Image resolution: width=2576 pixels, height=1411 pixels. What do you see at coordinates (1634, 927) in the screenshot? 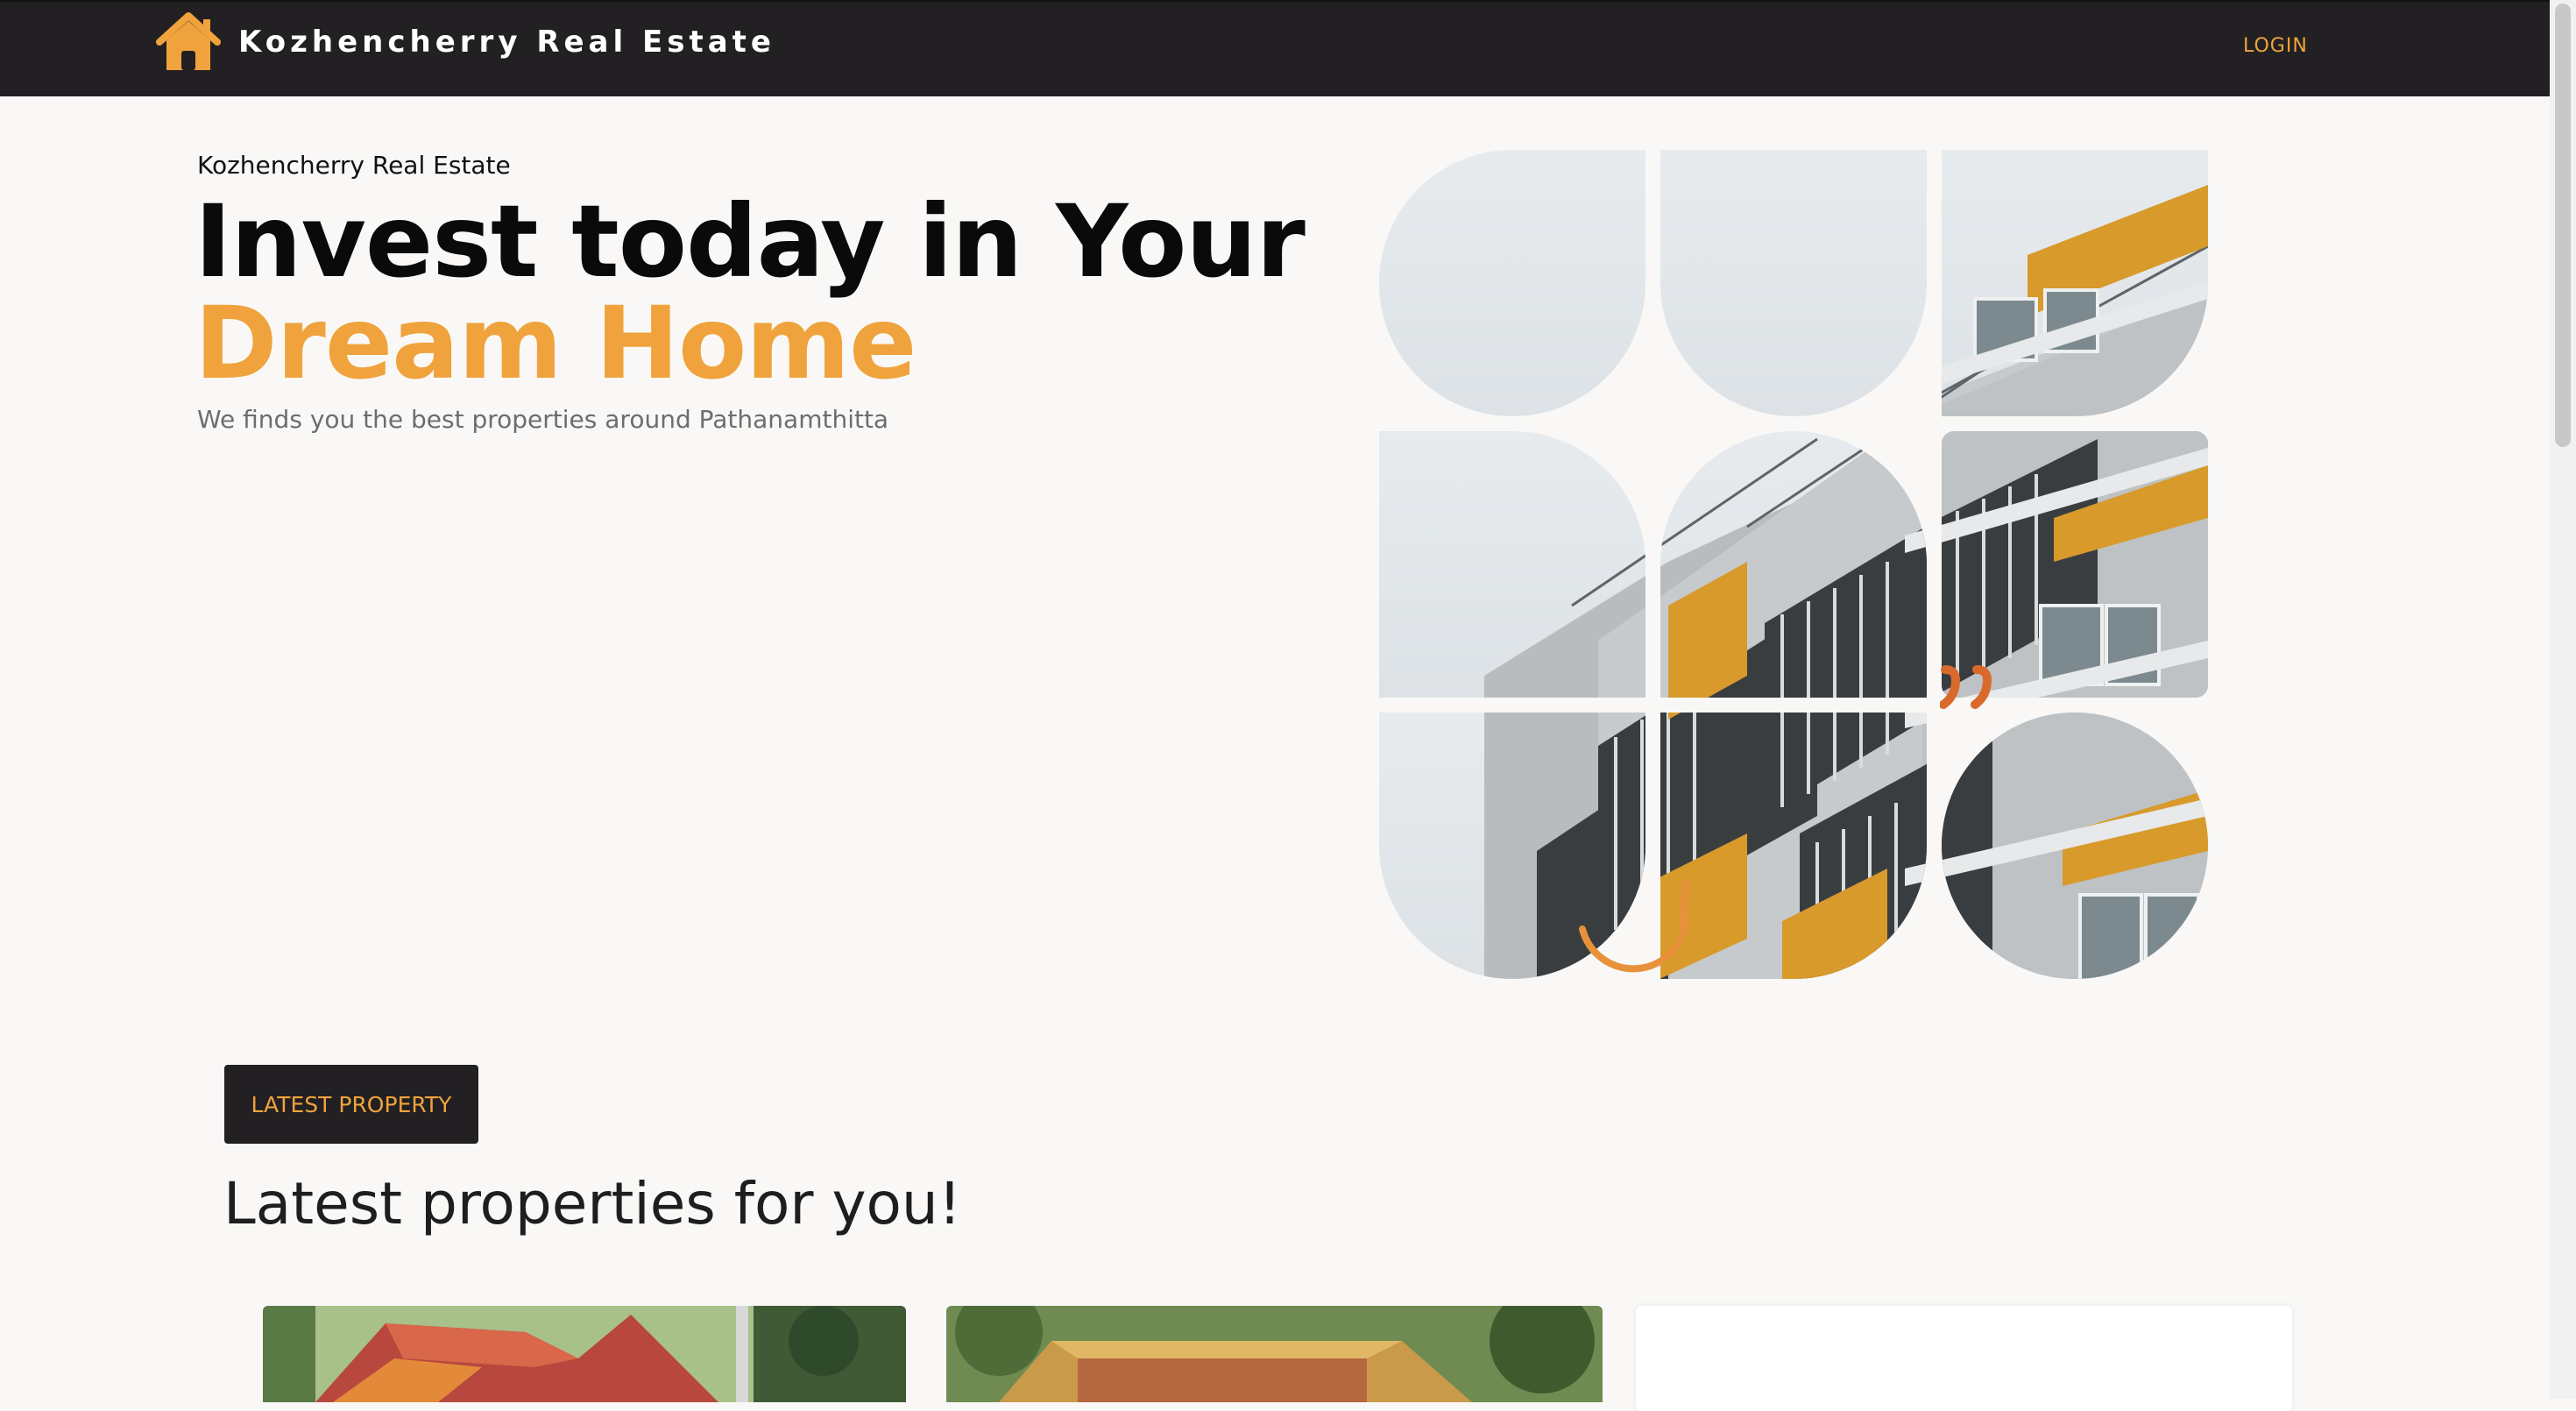
I see `decorative-arc-icon` at bounding box center [1634, 927].